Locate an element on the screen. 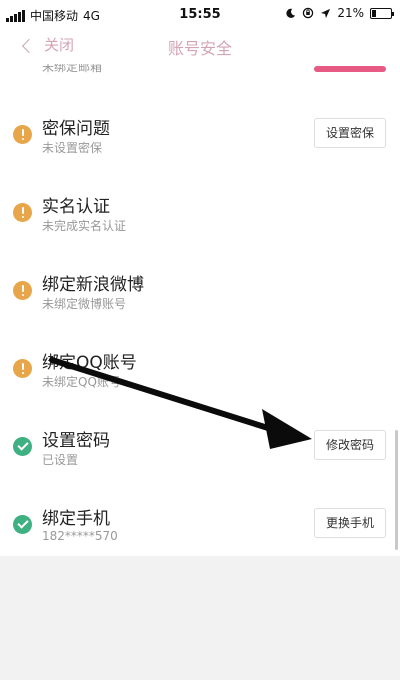  list-item-weibo: 绑定新浪微博 未绑定微博账号 is located at coordinates (200, 294).